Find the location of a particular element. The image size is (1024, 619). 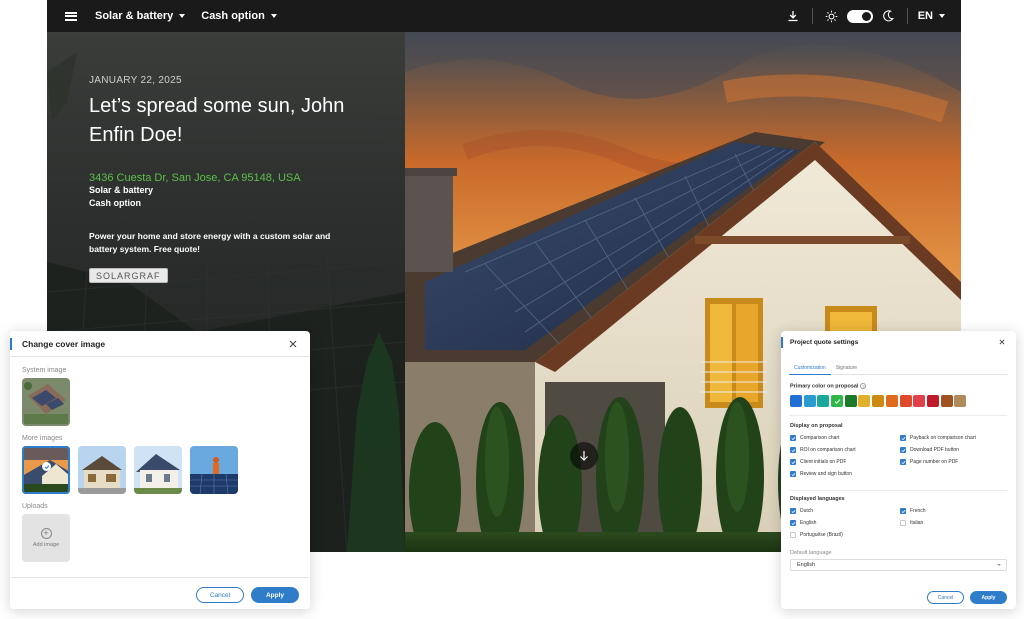

top-bar: Solar & battery Cash option EN is located at coordinates (504, 16).